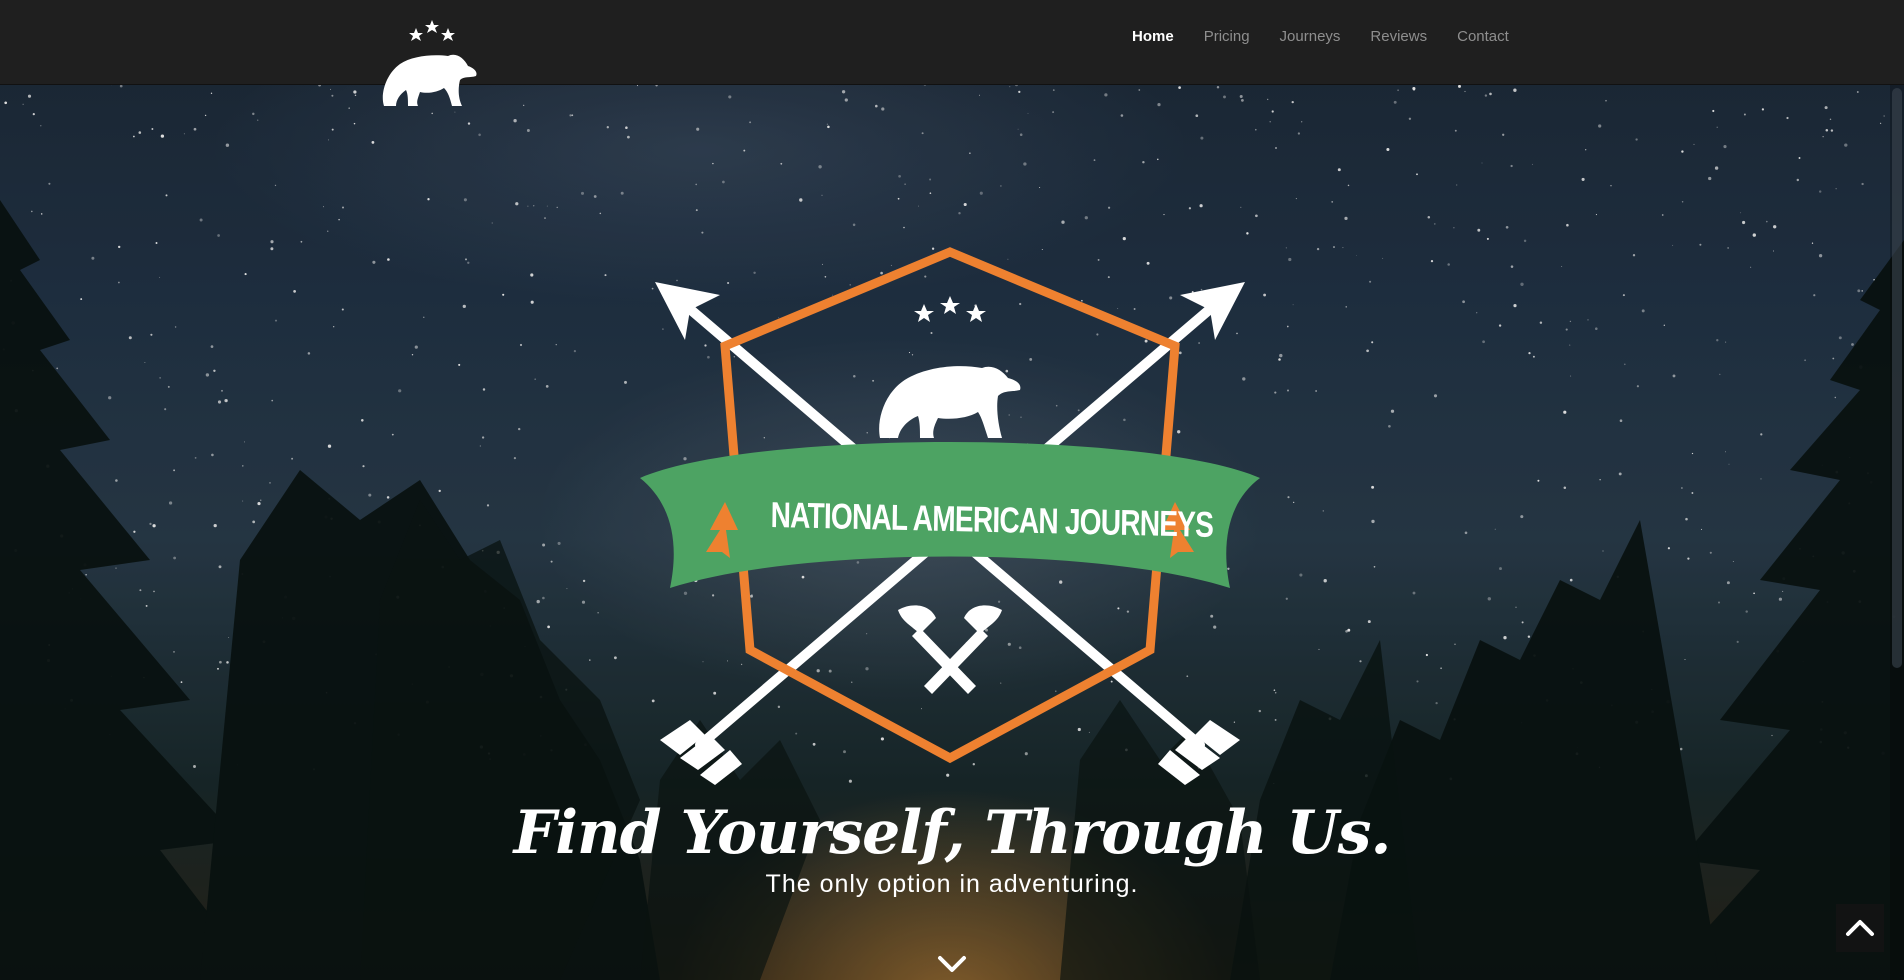  Describe the element at coordinates (952, 42) in the screenshot. I see `top-navbar` at that location.